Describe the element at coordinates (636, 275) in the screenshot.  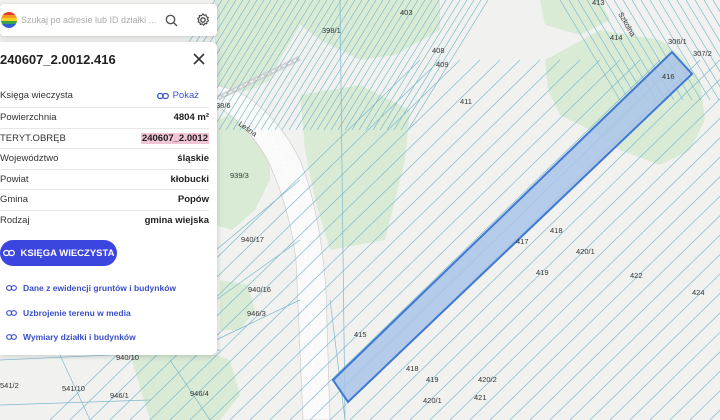
I see `parcel-label: 422` at that location.